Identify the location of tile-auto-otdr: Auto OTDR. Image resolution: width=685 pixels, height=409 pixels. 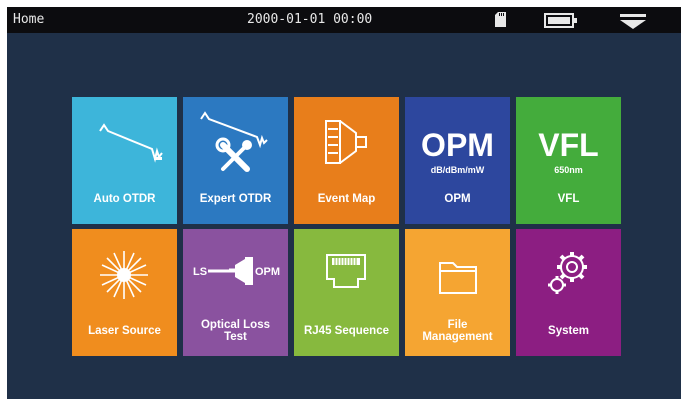
(124, 160).